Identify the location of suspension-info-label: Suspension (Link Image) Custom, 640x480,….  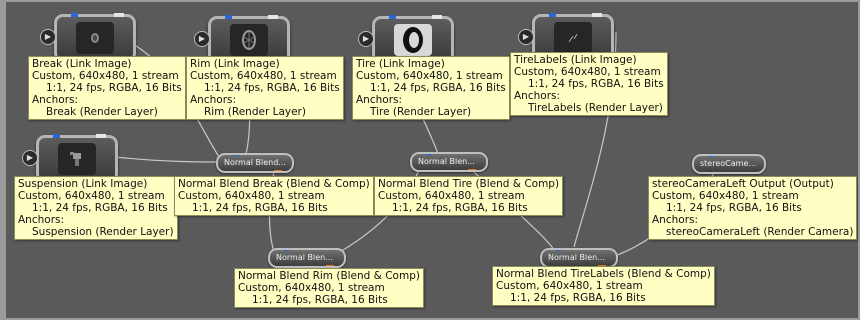
(96, 208).